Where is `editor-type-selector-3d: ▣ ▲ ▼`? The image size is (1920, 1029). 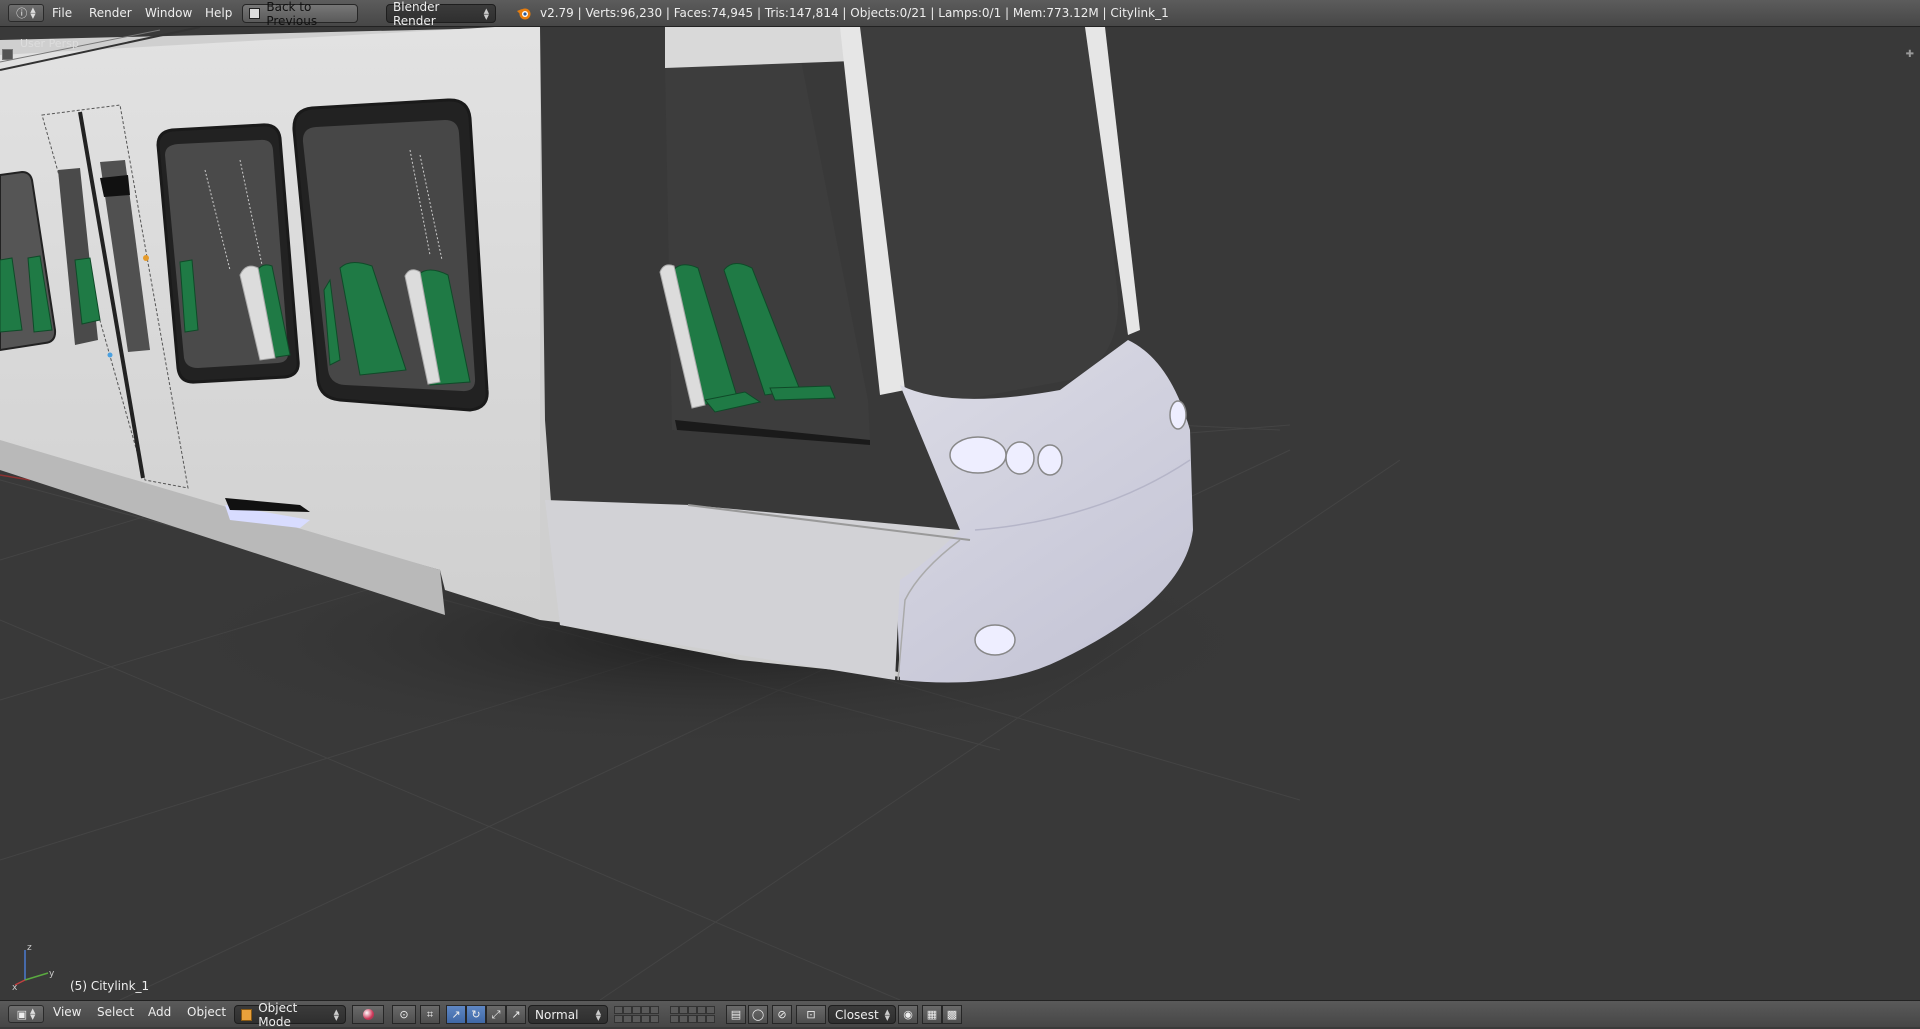
editor-type-selector-3d: ▣ ▲ ▼ is located at coordinates (26, 1014).